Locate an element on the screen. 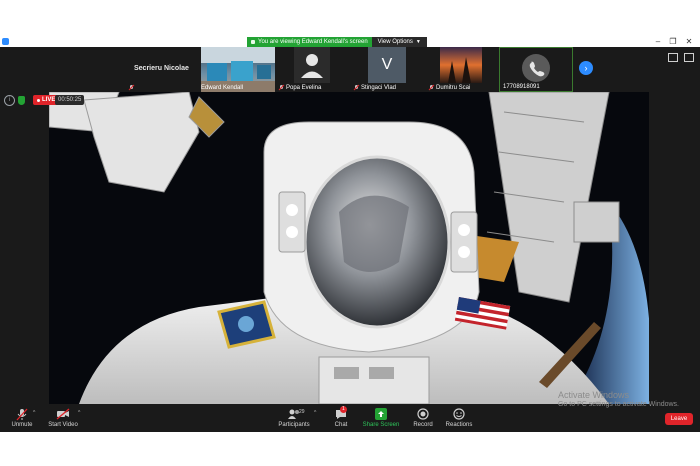 This screenshot has width=700, height=466. avatar is located at coordinates (312, 65).